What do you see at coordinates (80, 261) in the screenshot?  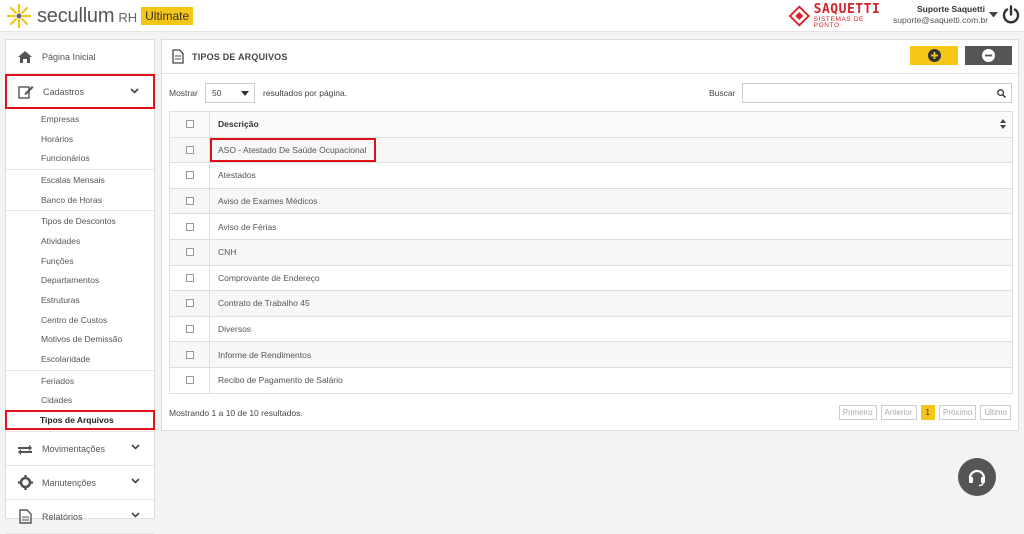 I see `submenu-item: Funções` at bounding box center [80, 261].